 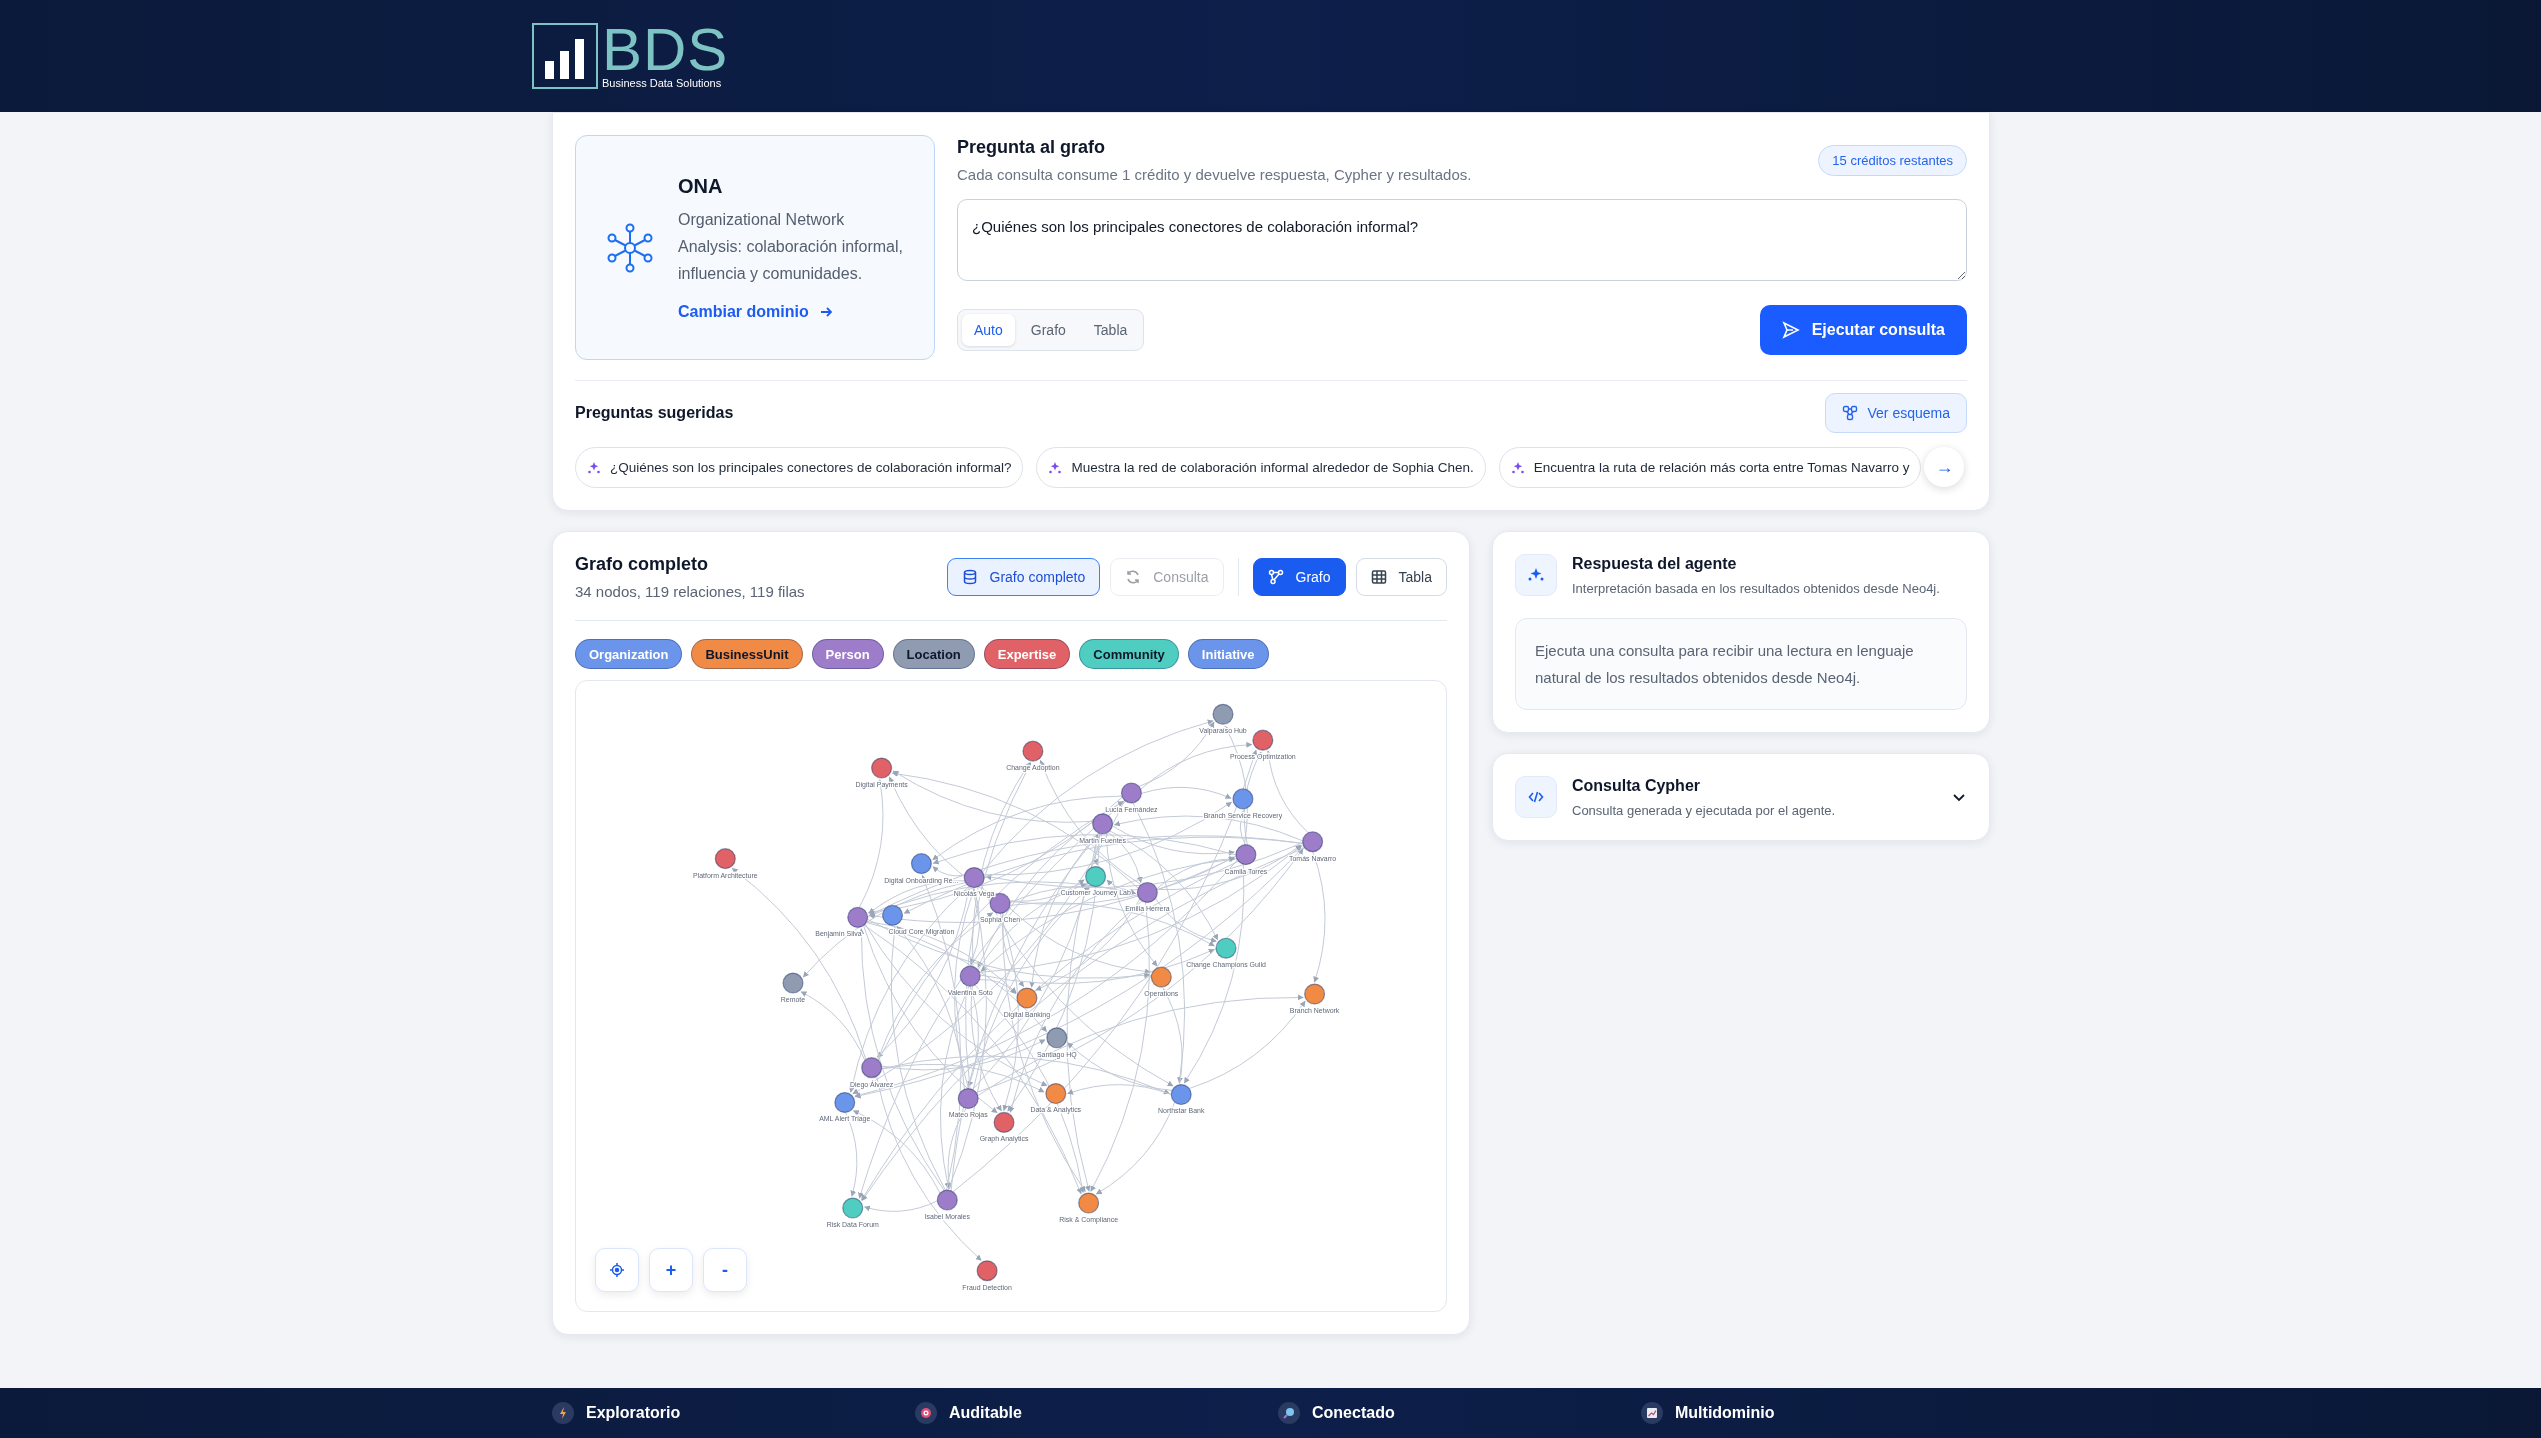 I want to click on graph-summary: 34 nodos, 119 relaciones, 119 filas, so click(x=690, y=591).